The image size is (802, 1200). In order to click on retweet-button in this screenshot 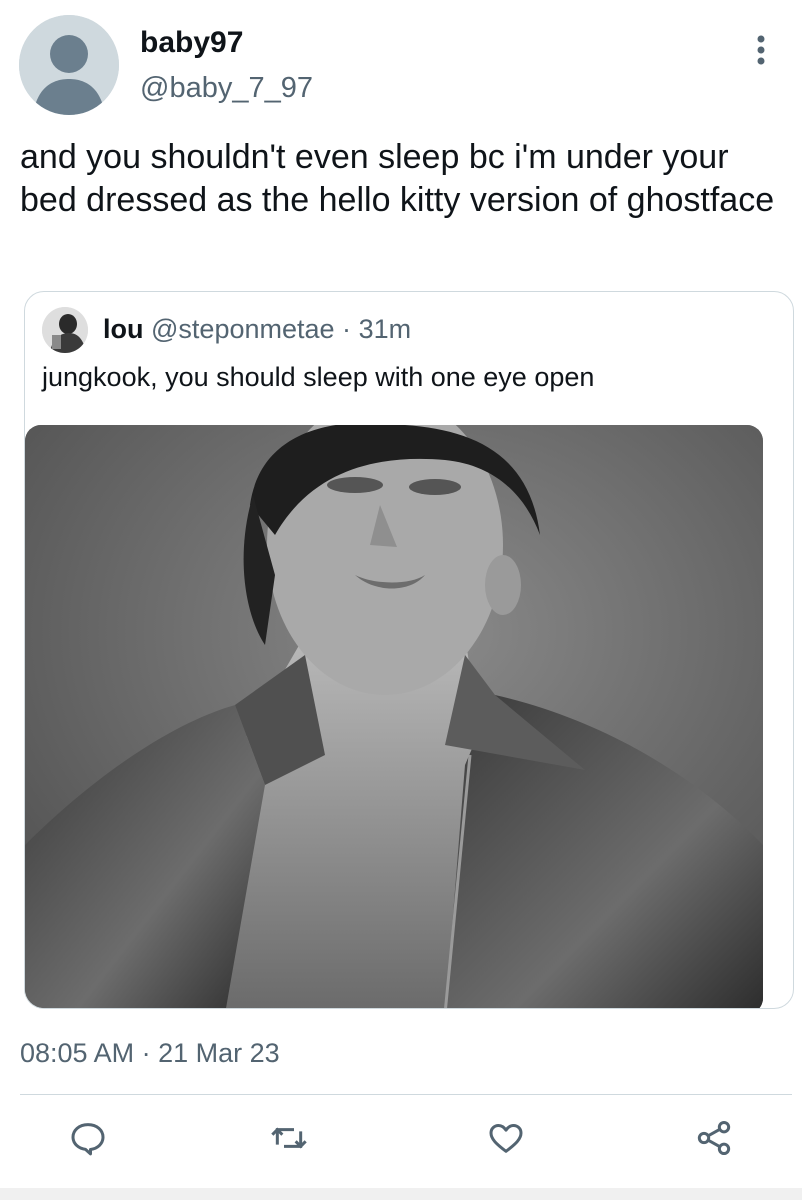, I will do `click(289, 1138)`.